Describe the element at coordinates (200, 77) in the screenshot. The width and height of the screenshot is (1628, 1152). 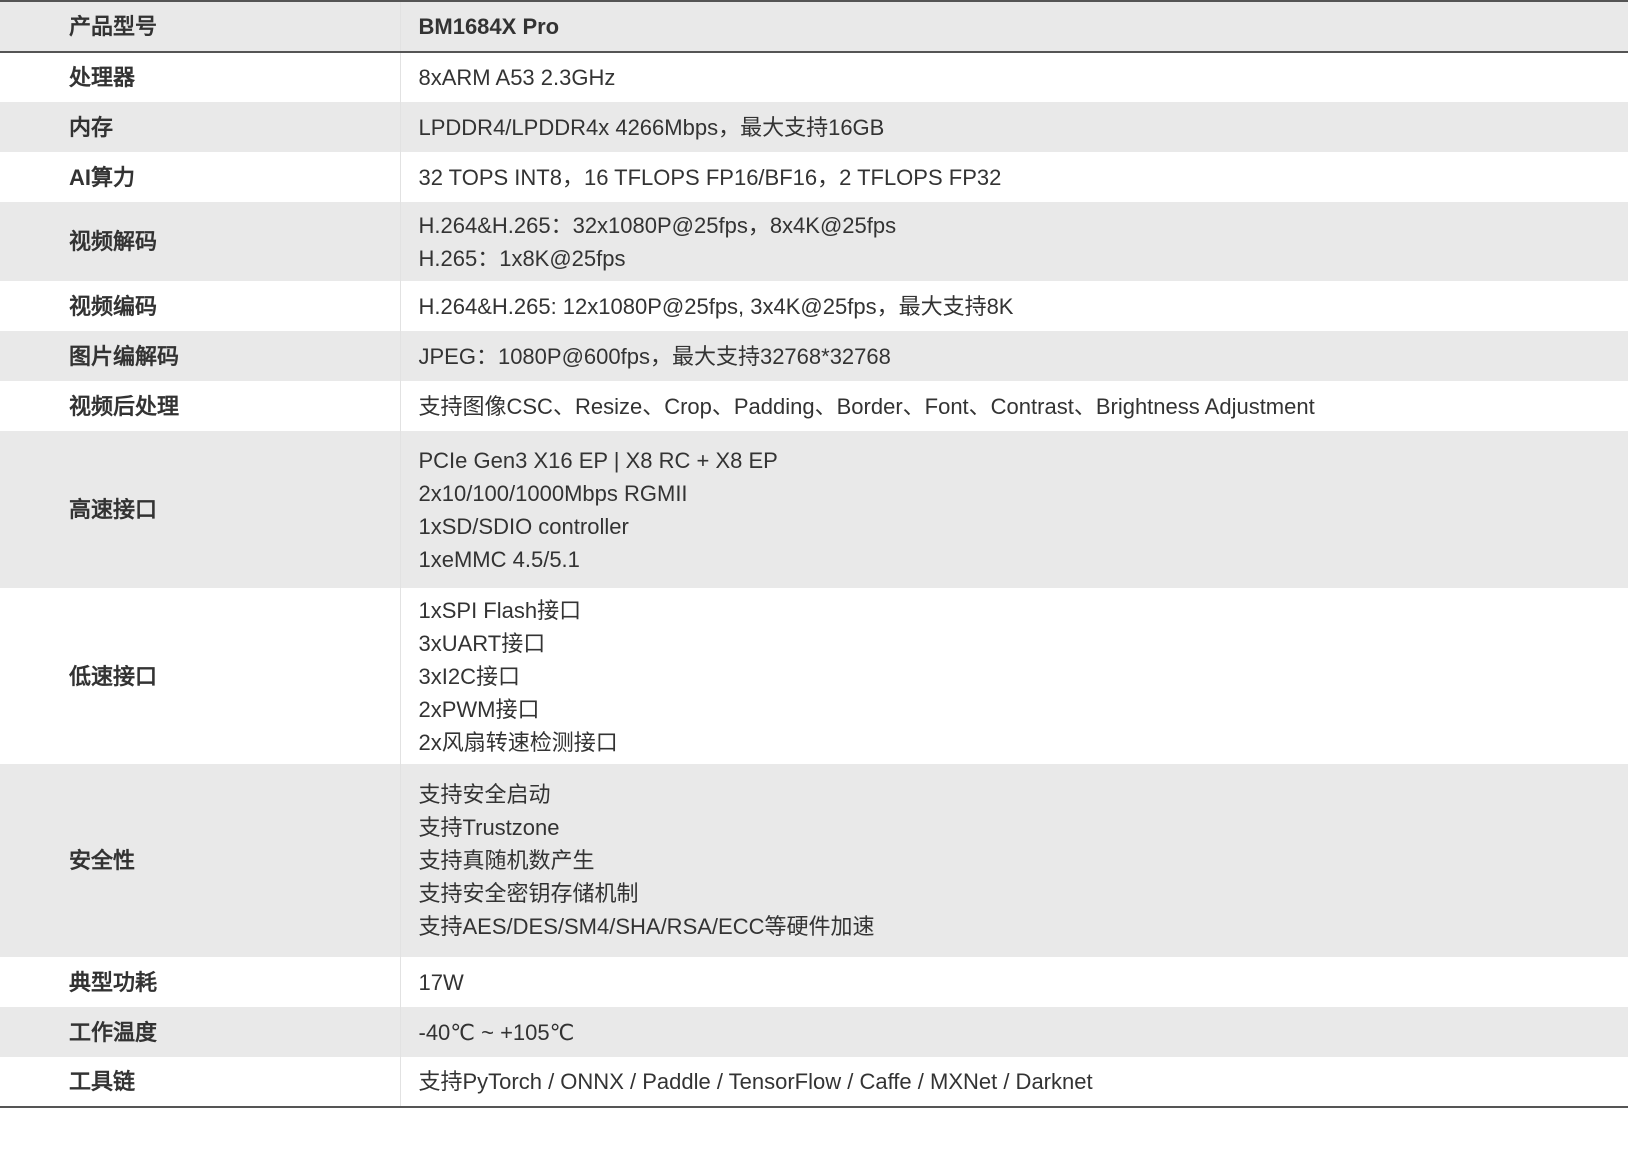
I see `row-label: 处理器` at that location.